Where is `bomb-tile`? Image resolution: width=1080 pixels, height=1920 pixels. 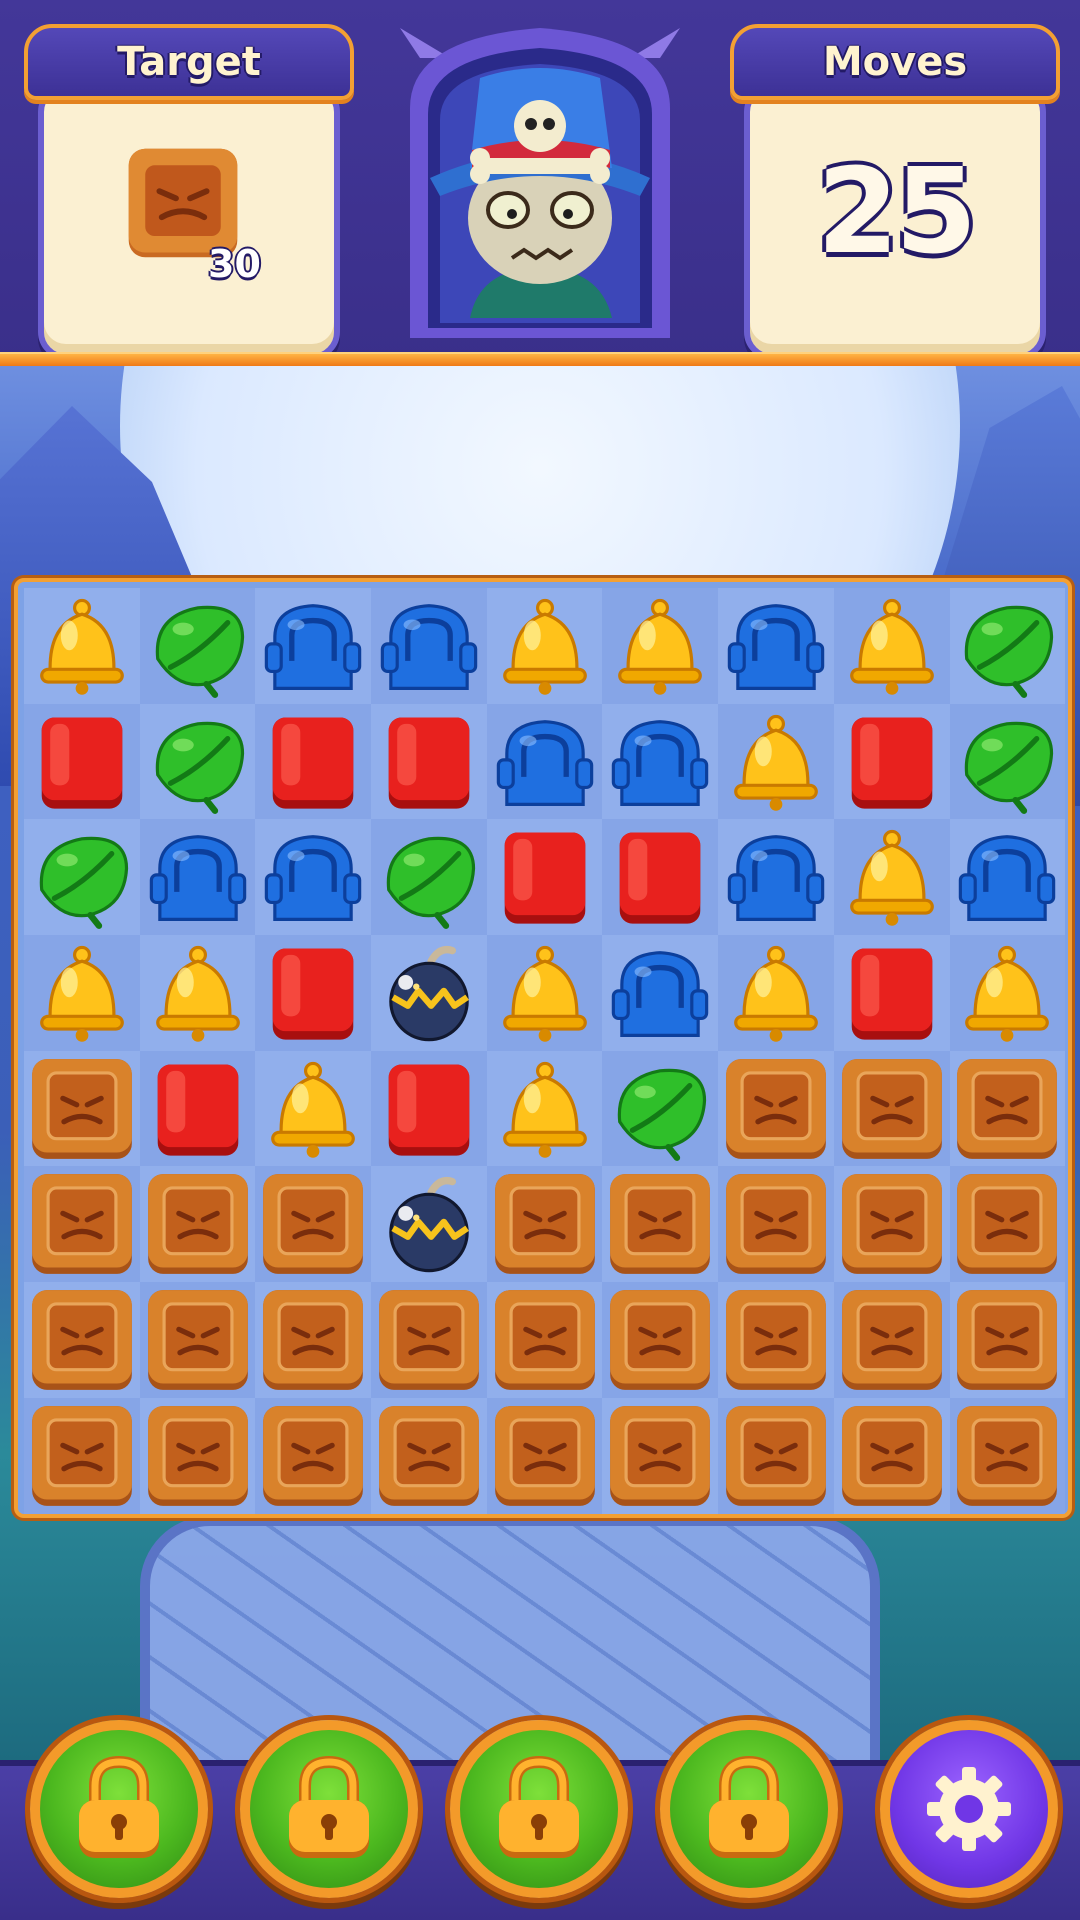 bomb-tile is located at coordinates (429, 1224).